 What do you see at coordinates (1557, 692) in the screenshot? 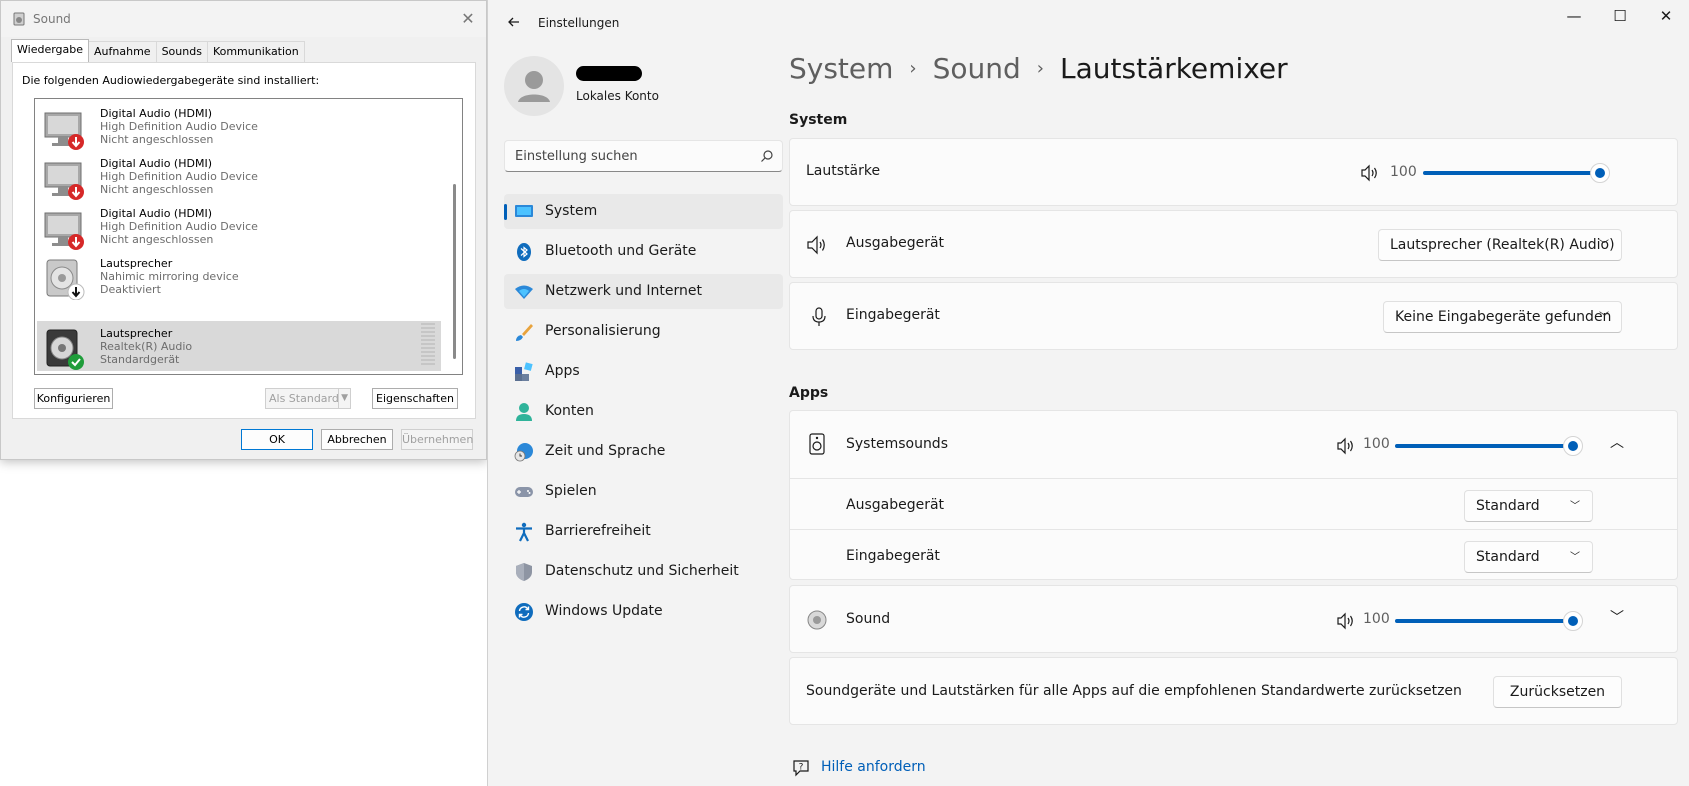
I see `reset-button: Zurücksetzen` at bounding box center [1557, 692].